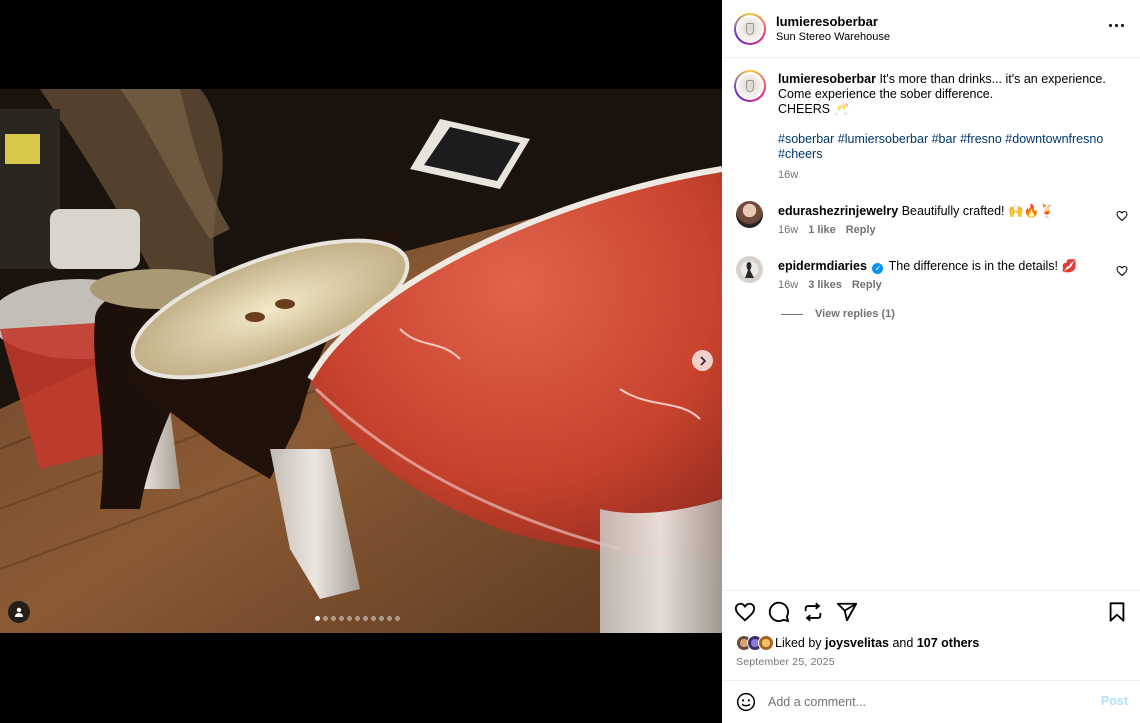  I want to click on save-button, so click(1118, 613).